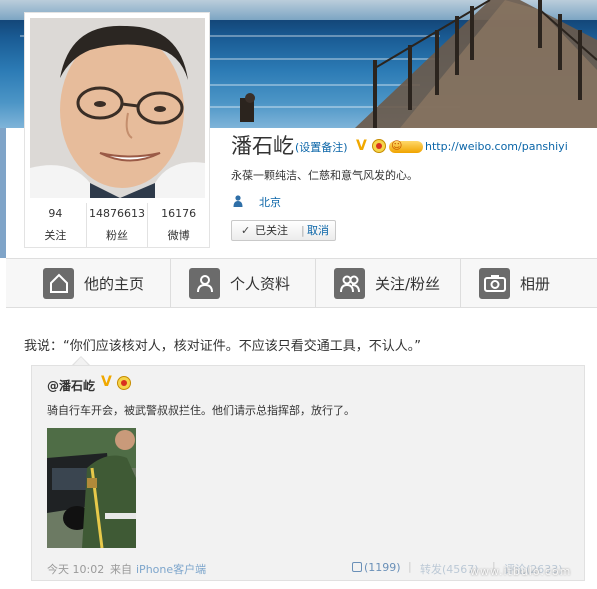  What do you see at coordinates (222, 346) in the screenshot?
I see `post-text: 我说：“你们应该核对人，核对证件。不应该只看交通工具，不认人。”` at bounding box center [222, 346].